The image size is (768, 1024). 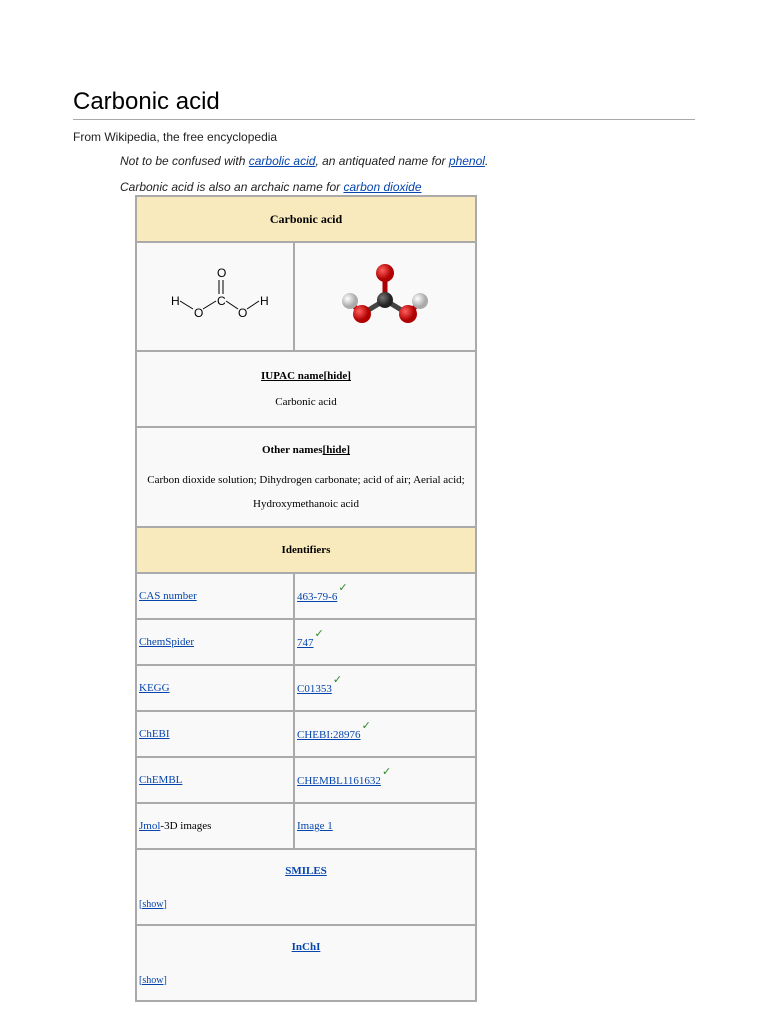 What do you see at coordinates (467, 161) in the screenshot?
I see `phenol-link: phenol` at bounding box center [467, 161].